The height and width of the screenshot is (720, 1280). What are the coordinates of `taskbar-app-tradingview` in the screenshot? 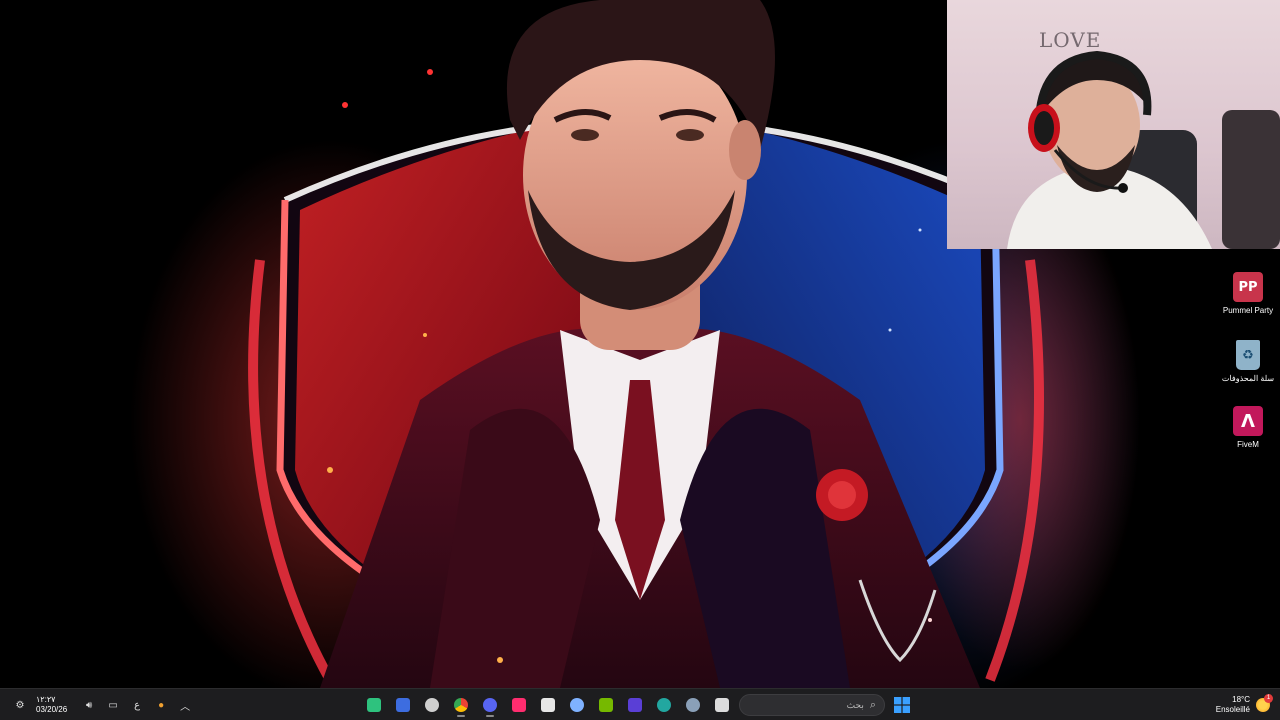 It's located at (374, 705).